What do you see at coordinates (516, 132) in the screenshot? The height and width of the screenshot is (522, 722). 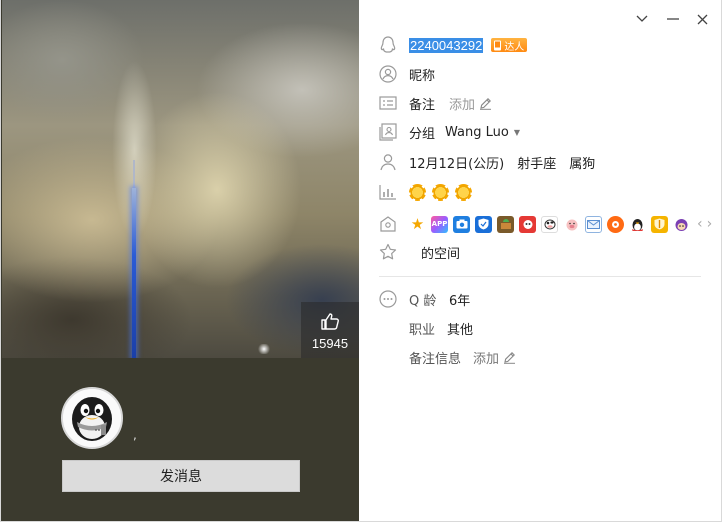 I see `caret-down-icon: ▼` at bounding box center [516, 132].